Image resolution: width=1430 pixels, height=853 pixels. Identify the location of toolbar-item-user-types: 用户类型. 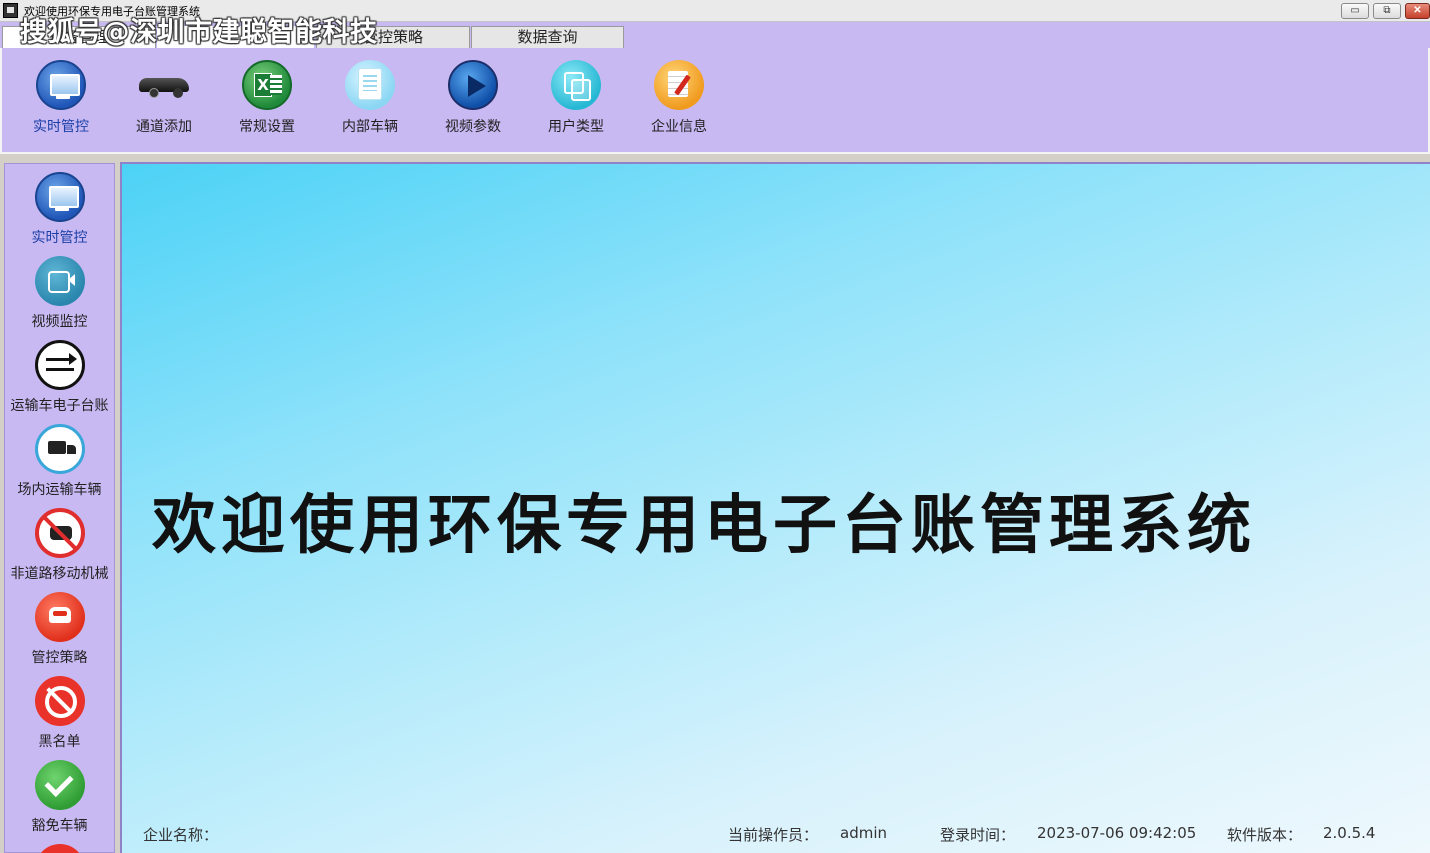
(576, 98).